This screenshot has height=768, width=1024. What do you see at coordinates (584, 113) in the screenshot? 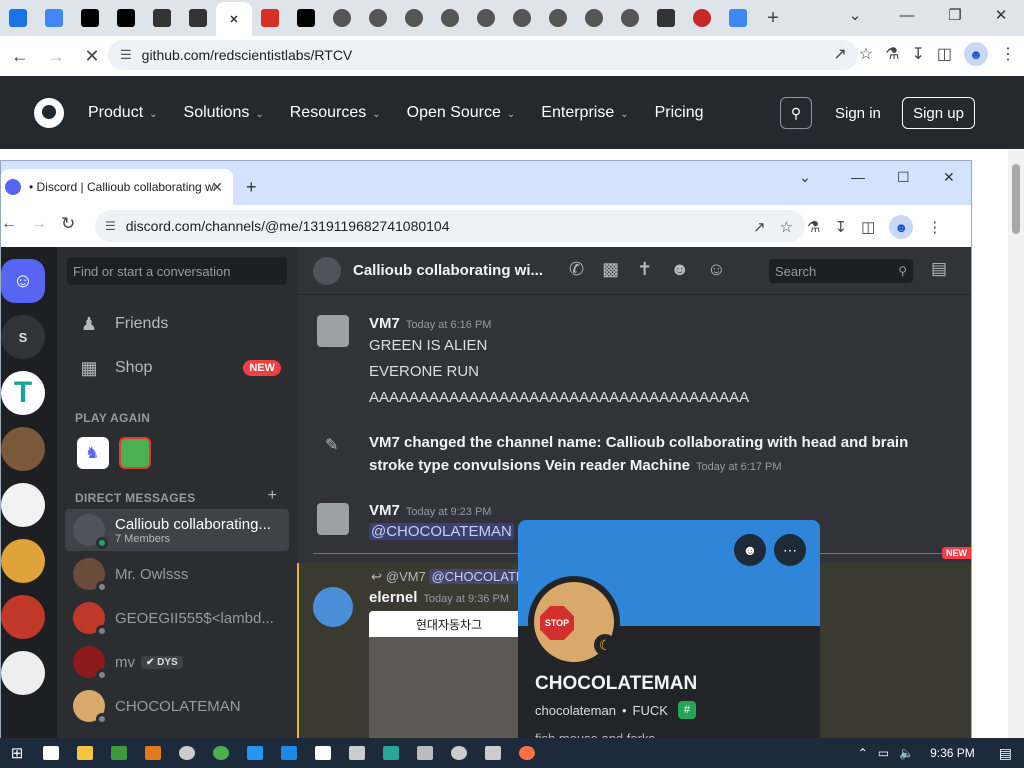
I see `github-nav-enterprise: Enterprise ⌄` at bounding box center [584, 113].